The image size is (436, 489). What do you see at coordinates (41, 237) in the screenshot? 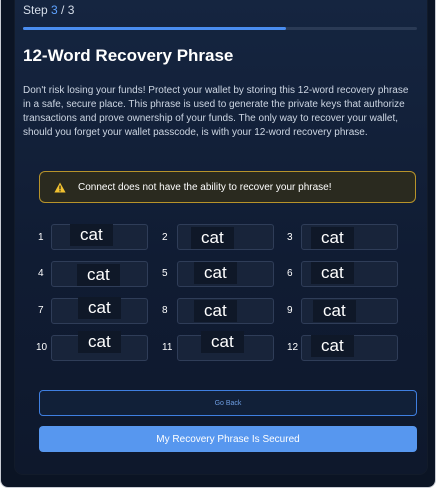
I see `word-number: 1` at bounding box center [41, 237].